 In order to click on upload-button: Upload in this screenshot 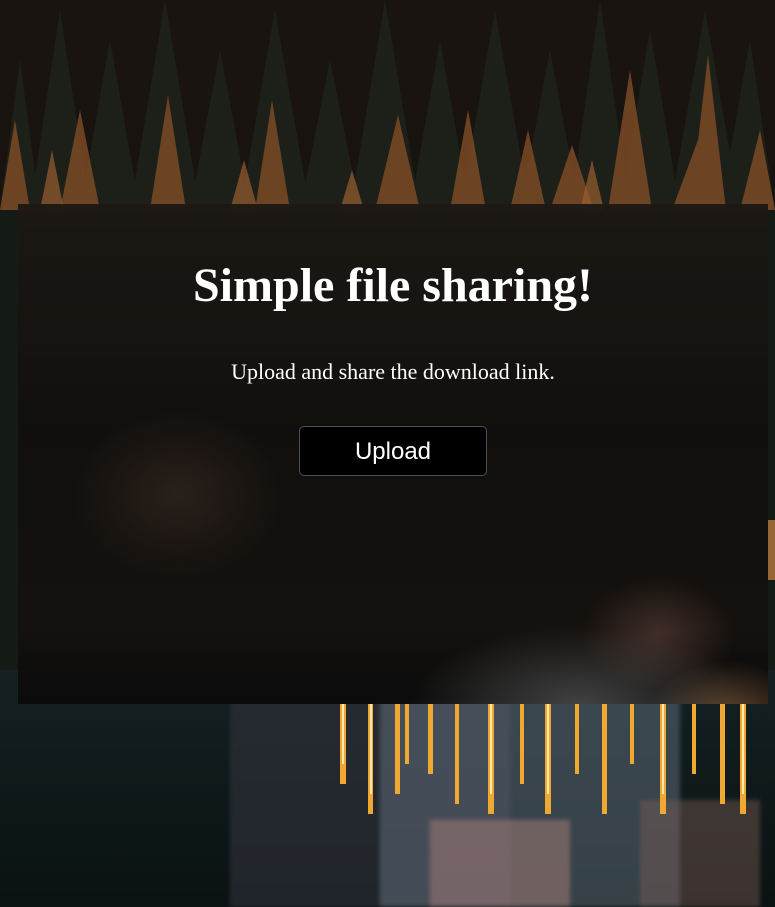, I will do `click(393, 451)`.